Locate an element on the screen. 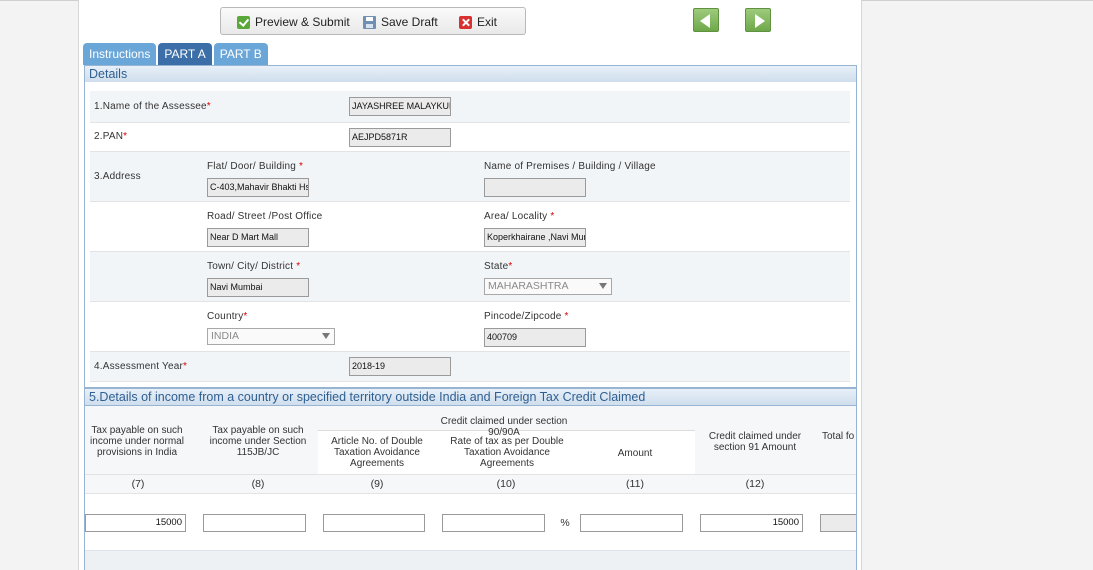 This screenshot has width=1093, height=570. arrow-left-icon is located at coordinates (705, 21).